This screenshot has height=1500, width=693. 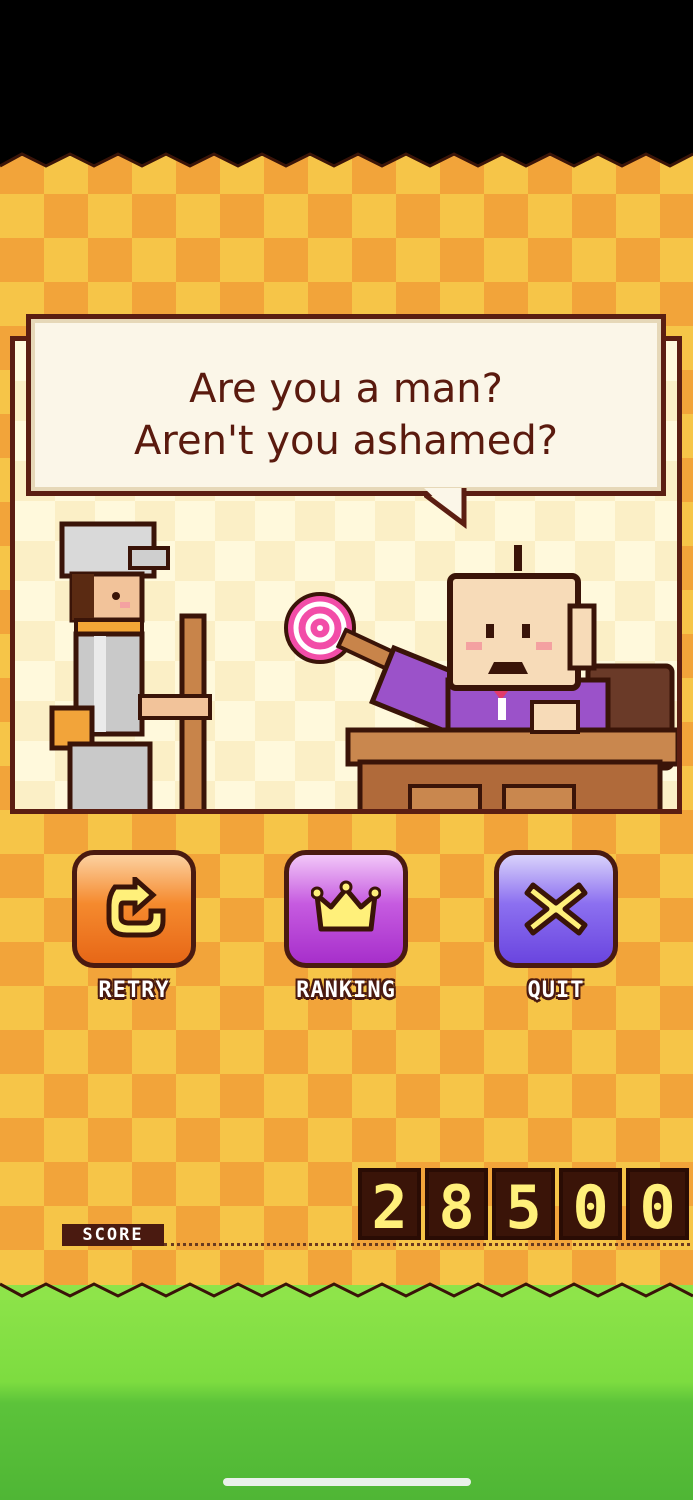 What do you see at coordinates (113, 1235) in the screenshot?
I see `score-label: SCORE` at bounding box center [113, 1235].